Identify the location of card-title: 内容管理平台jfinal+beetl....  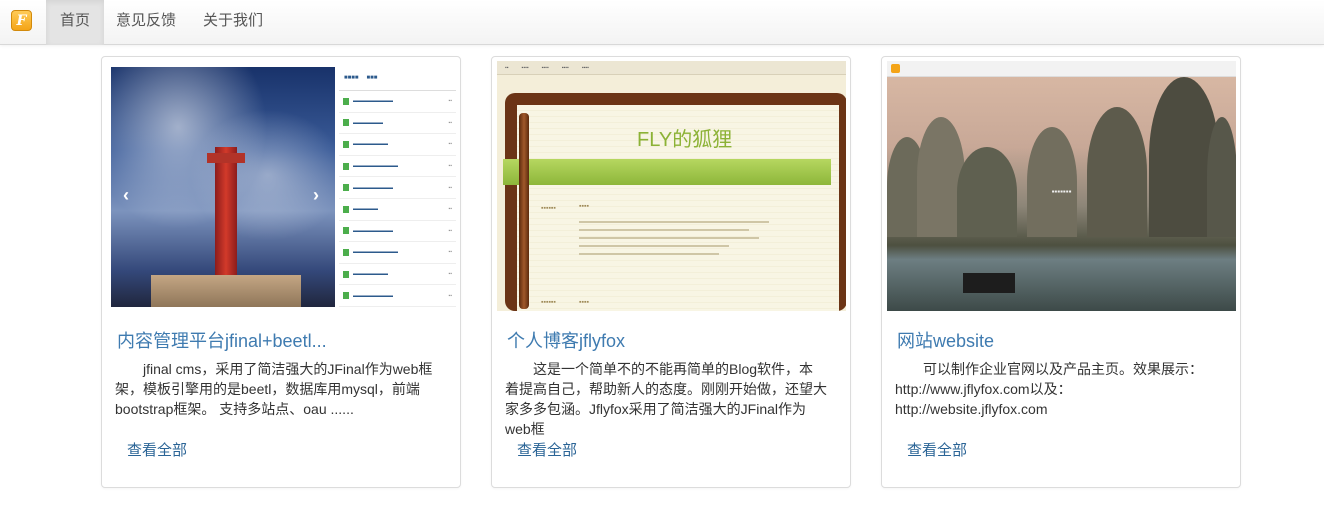
(222, 340).